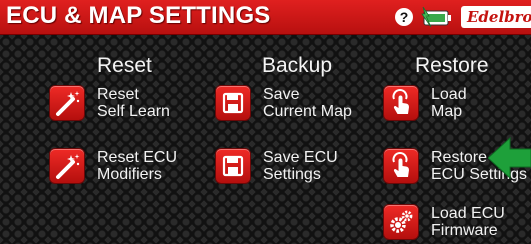 The image size is (531, 244). What do you see at coordinates (404, 17) in the screenshot?
I see `help-icon: ?` at bounding box center [404, 17].